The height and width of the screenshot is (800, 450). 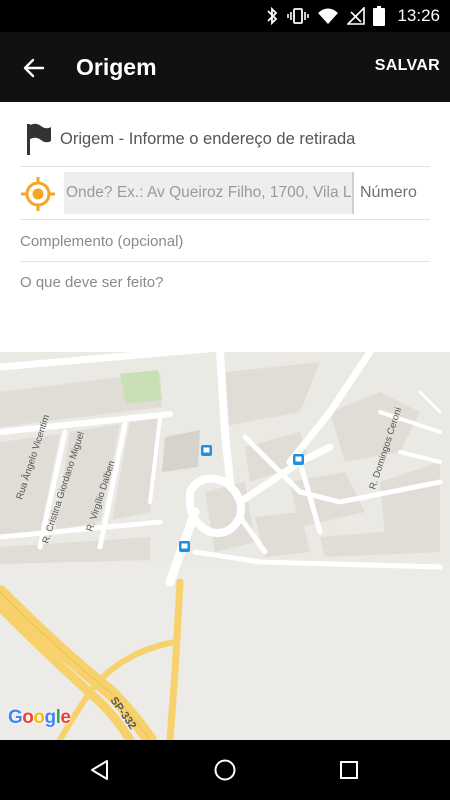 I want to click on nav-recents-button, so click(x=349, y=770).